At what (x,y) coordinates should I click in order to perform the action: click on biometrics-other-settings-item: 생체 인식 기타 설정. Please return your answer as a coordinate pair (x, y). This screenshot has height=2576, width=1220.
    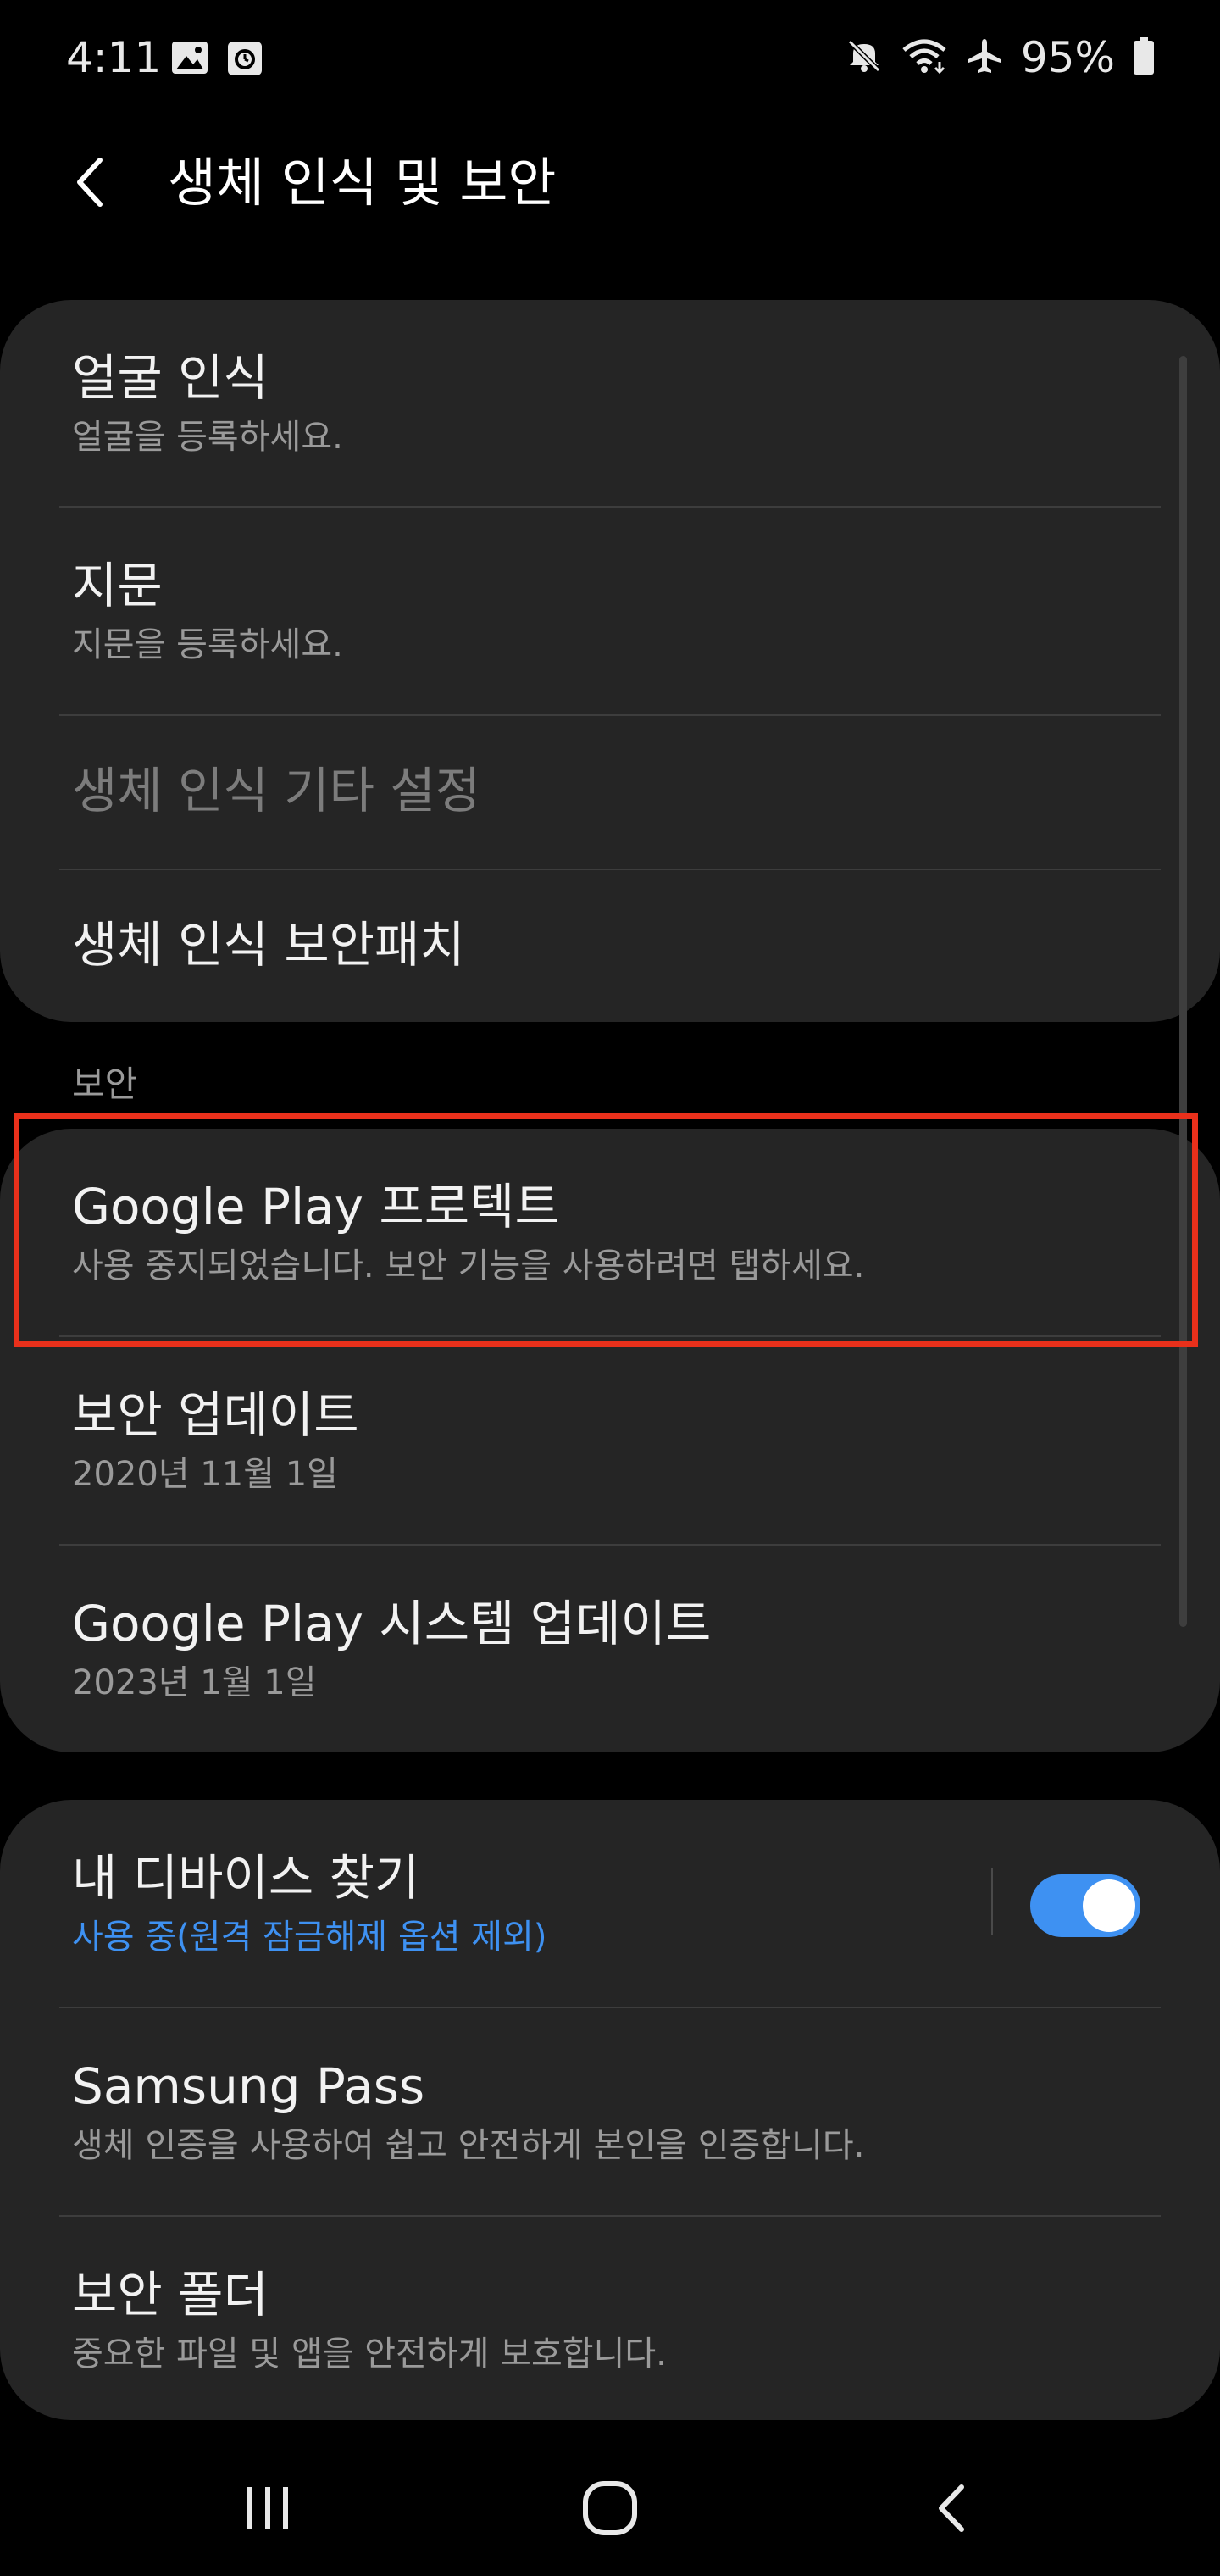
    Looking at the image, I should click on (610, 792).